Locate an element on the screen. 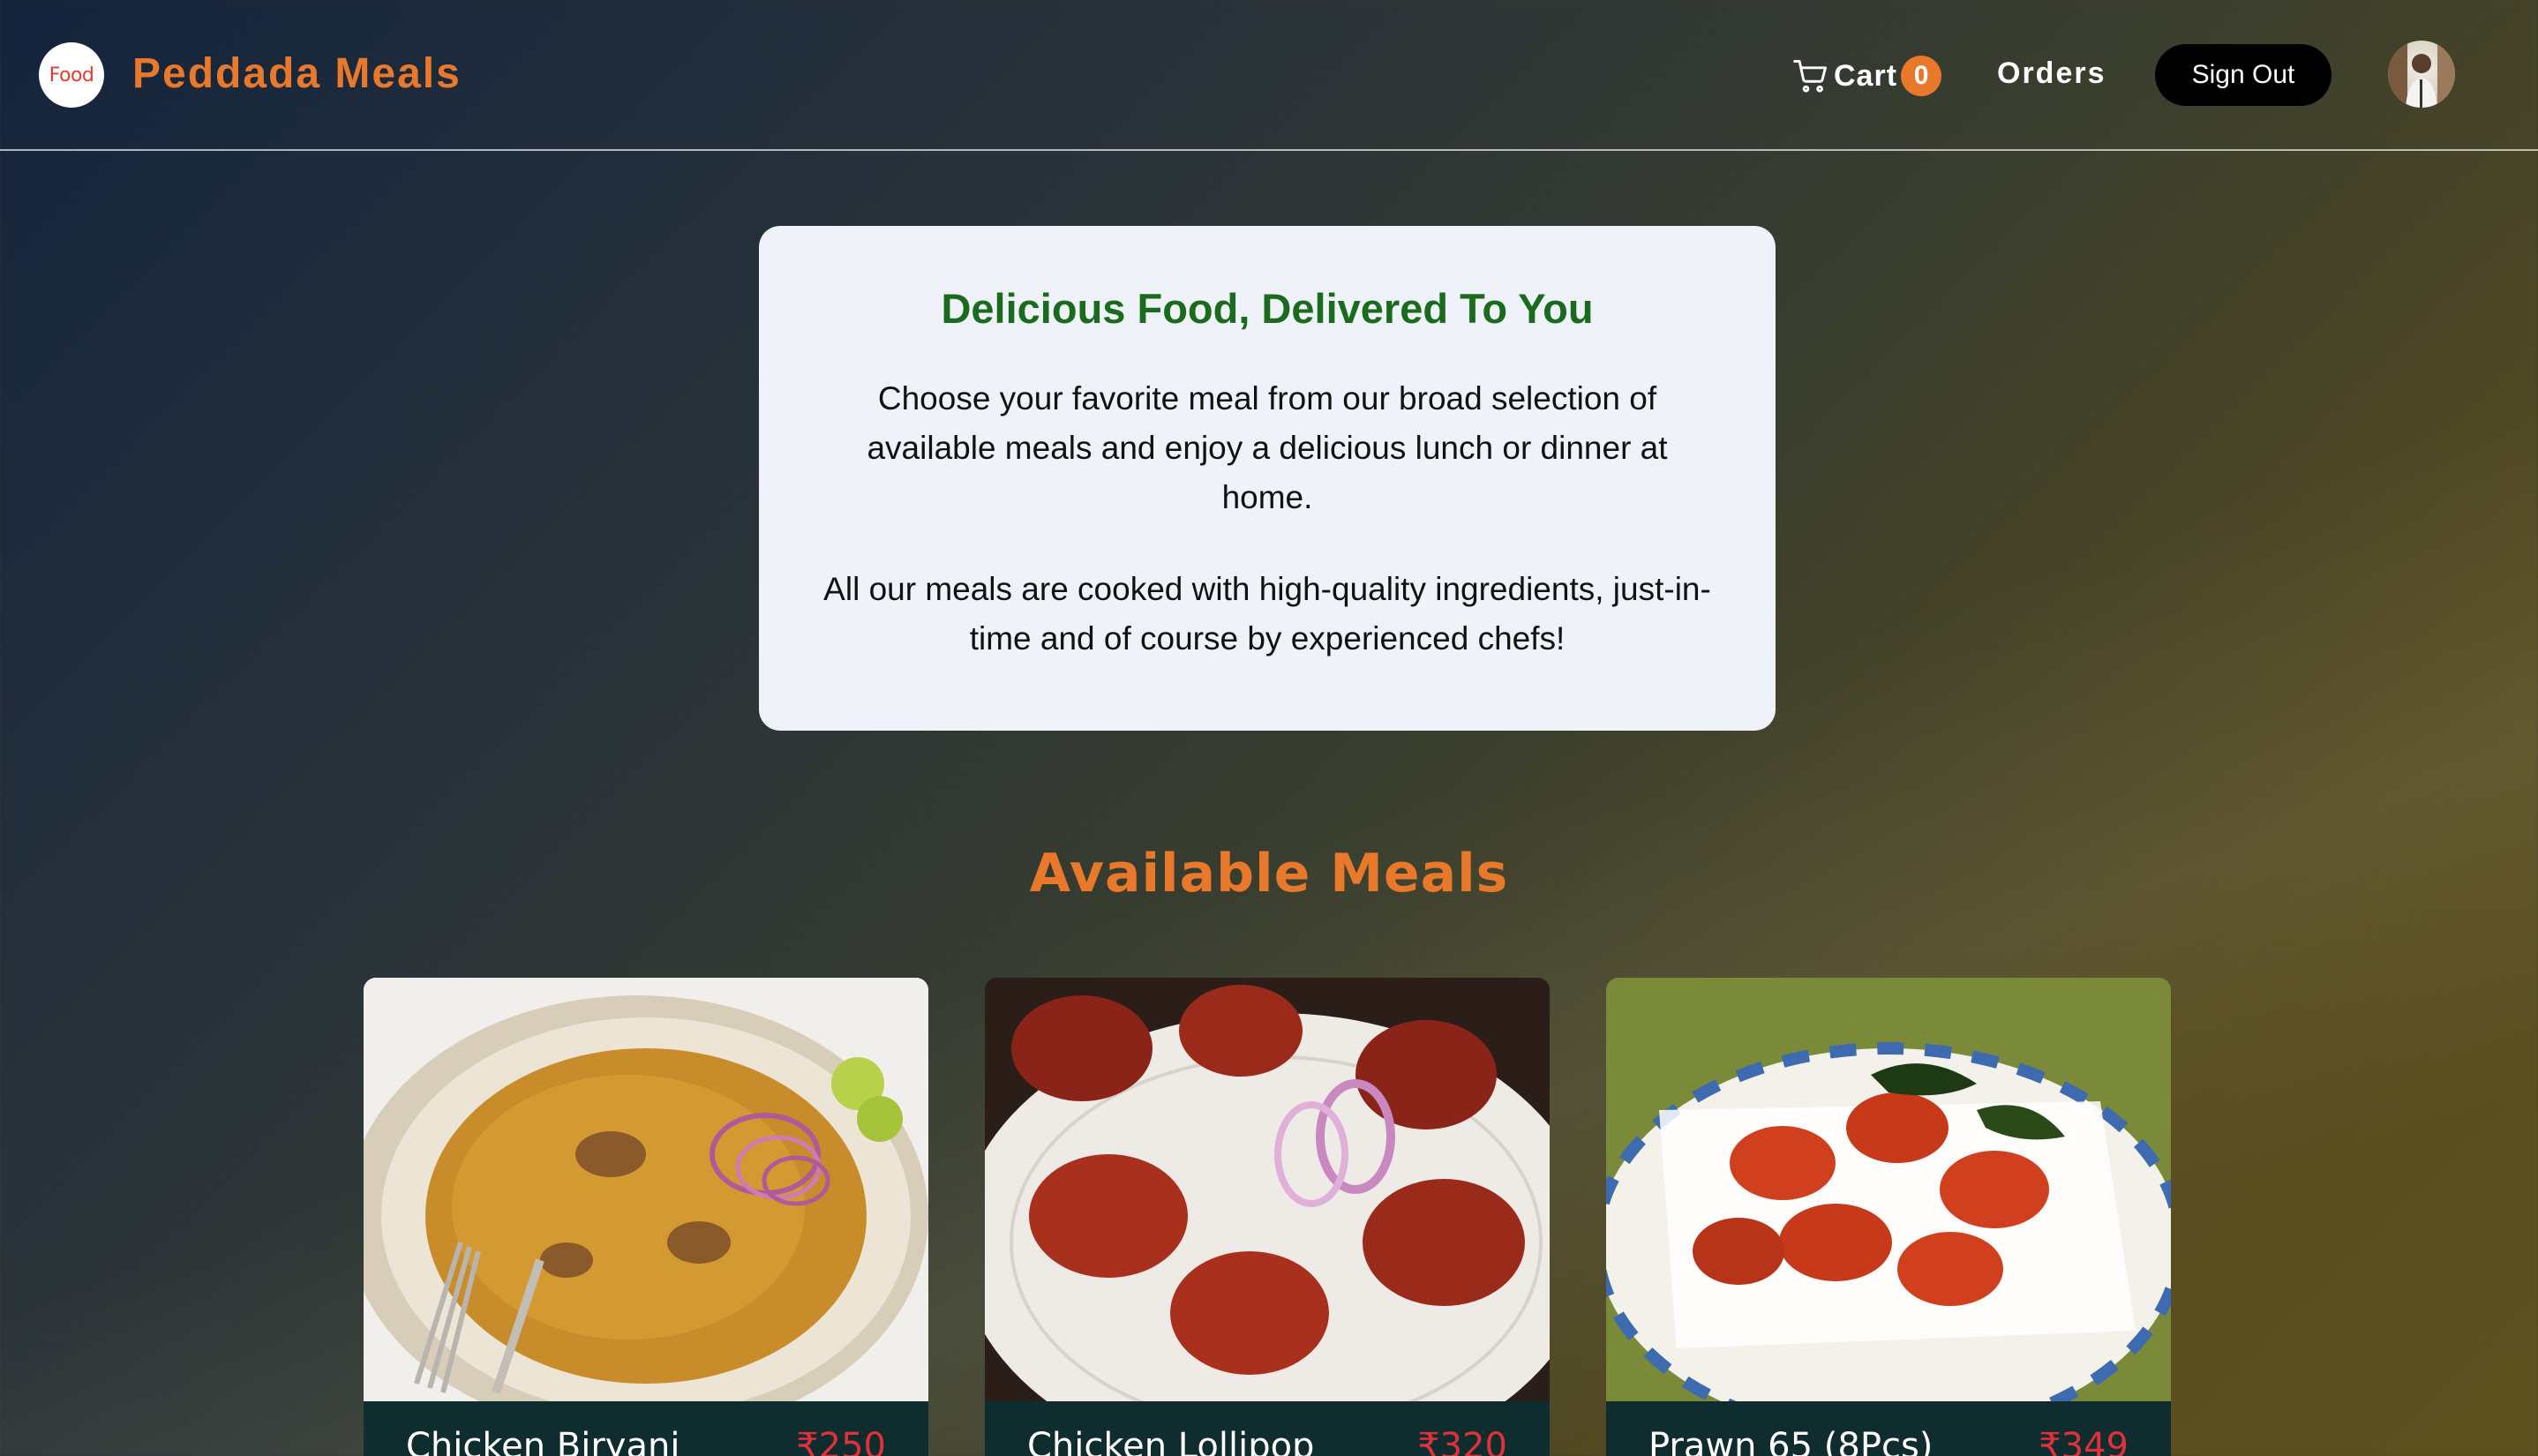 The width and height of the screenshot is (2538, 1456). brand-title: Peddada Meals is located at coordinates (297, 74).